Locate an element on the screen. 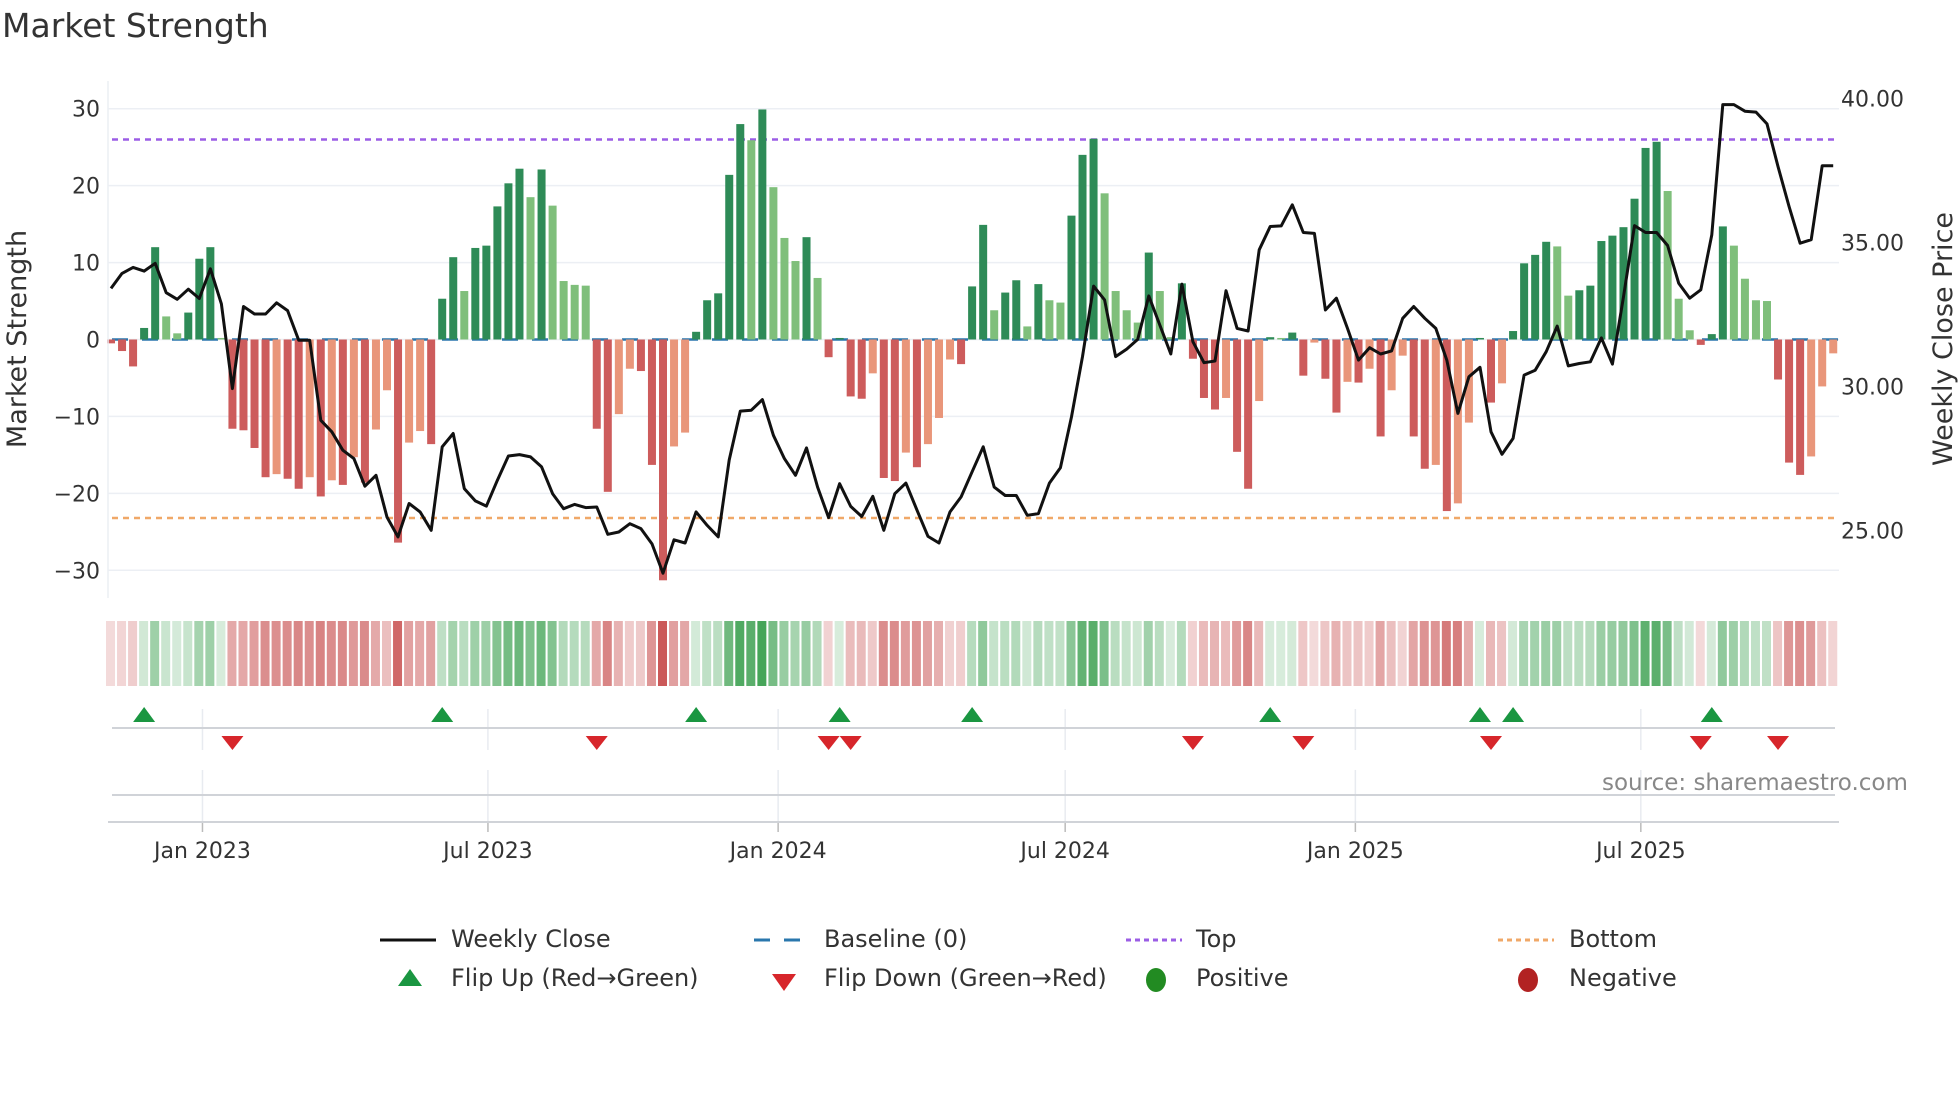 The height and width of the screenshot is (1102, 1960). x-tick-label: Jan 2024 is located at coordinates (777, 851).